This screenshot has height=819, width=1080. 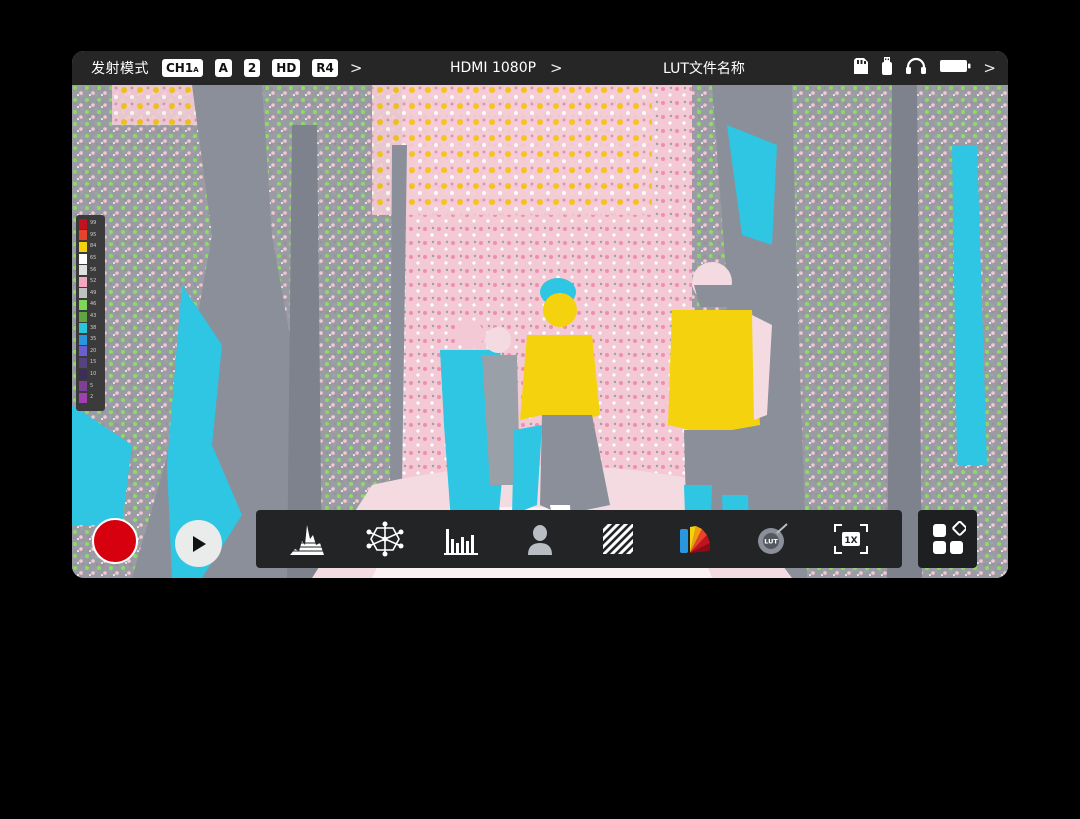 I want to click on svg-text: 1X, so click(x=851, y=541).